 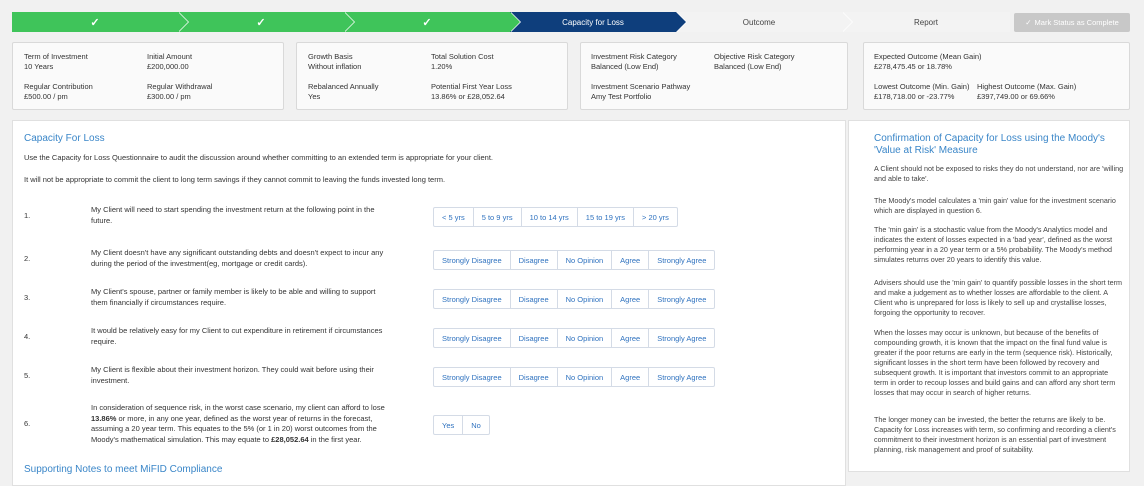 I want to click on total-cost-value: 1.20%, so click(x=442, y=66).